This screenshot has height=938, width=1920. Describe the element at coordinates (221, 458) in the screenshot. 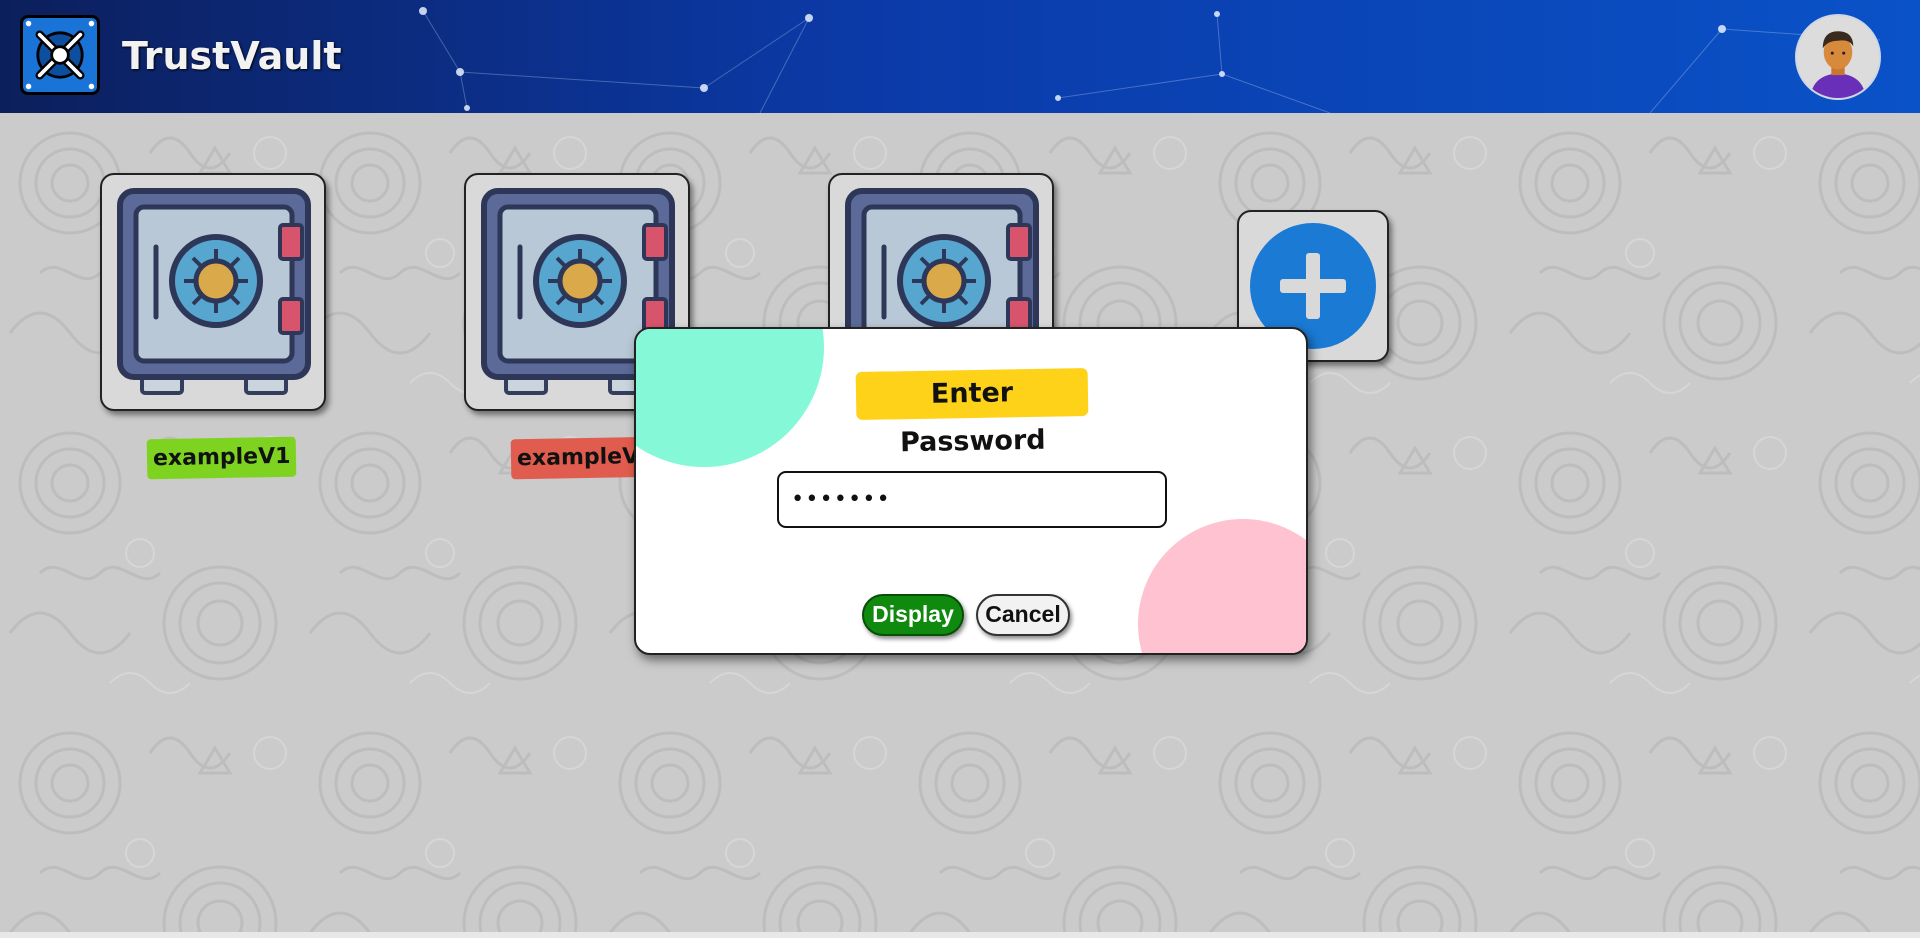

I see `vault-label-examplev1: exampleV1` at that location.